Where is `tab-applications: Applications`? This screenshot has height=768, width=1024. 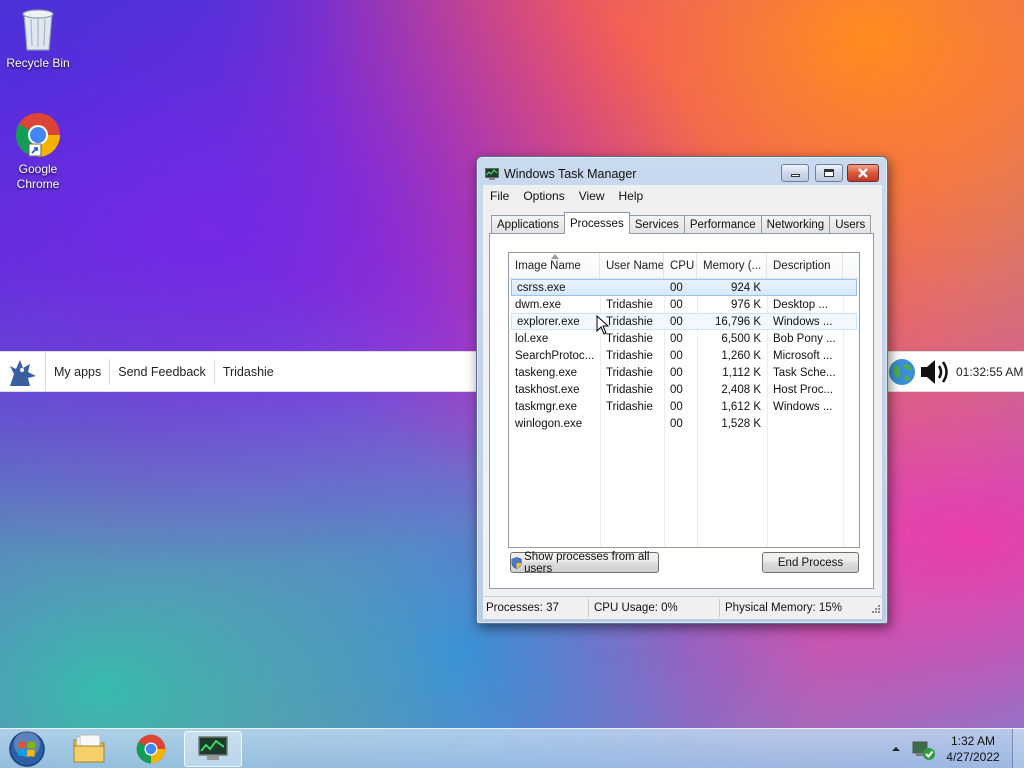
tab-applications: Applications is located at coordinates (528, 224).